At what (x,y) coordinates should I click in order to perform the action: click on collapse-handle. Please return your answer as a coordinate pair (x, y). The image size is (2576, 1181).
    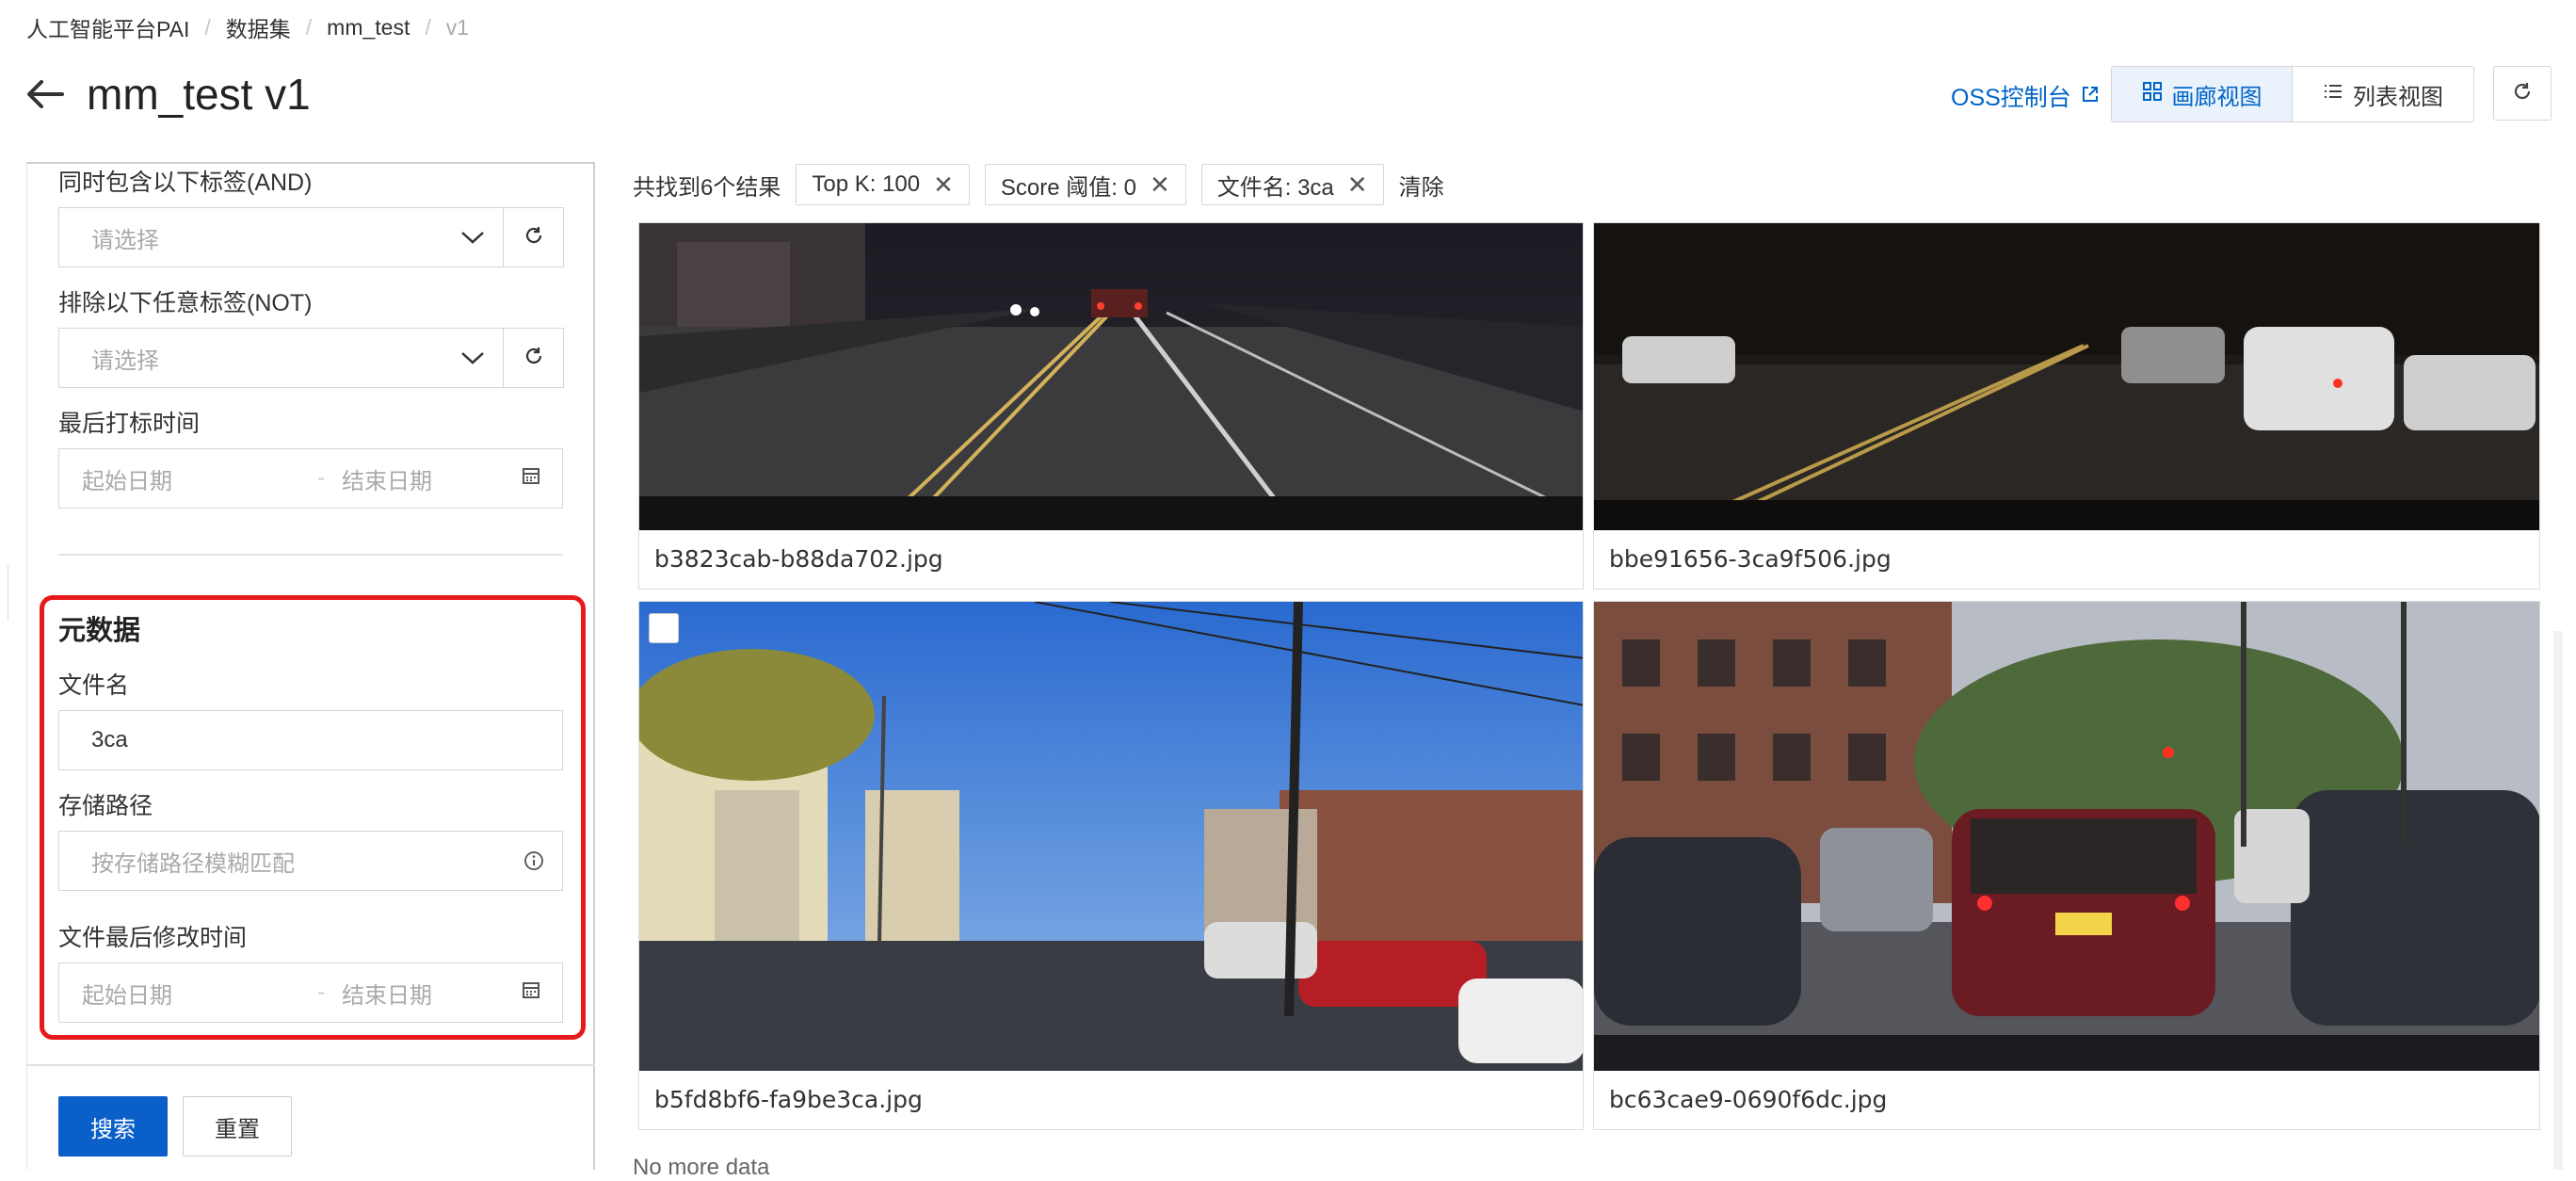
    Looking at the image, I should click on (4, 593).